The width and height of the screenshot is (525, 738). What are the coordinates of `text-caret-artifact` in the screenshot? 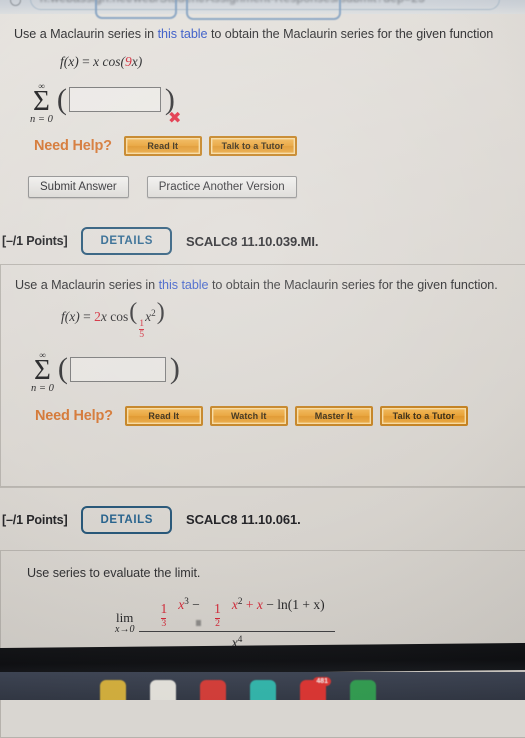 It's located at (198, 623).